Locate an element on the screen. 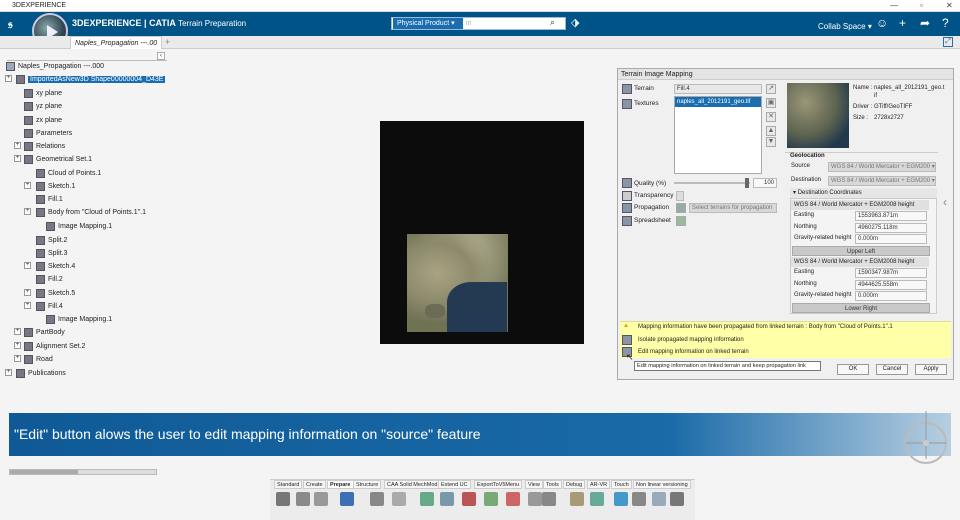 Image resolution: width=960 pixels, height=520 pixels. tree-node: Fill.4 is located at coordinates (49, 307).